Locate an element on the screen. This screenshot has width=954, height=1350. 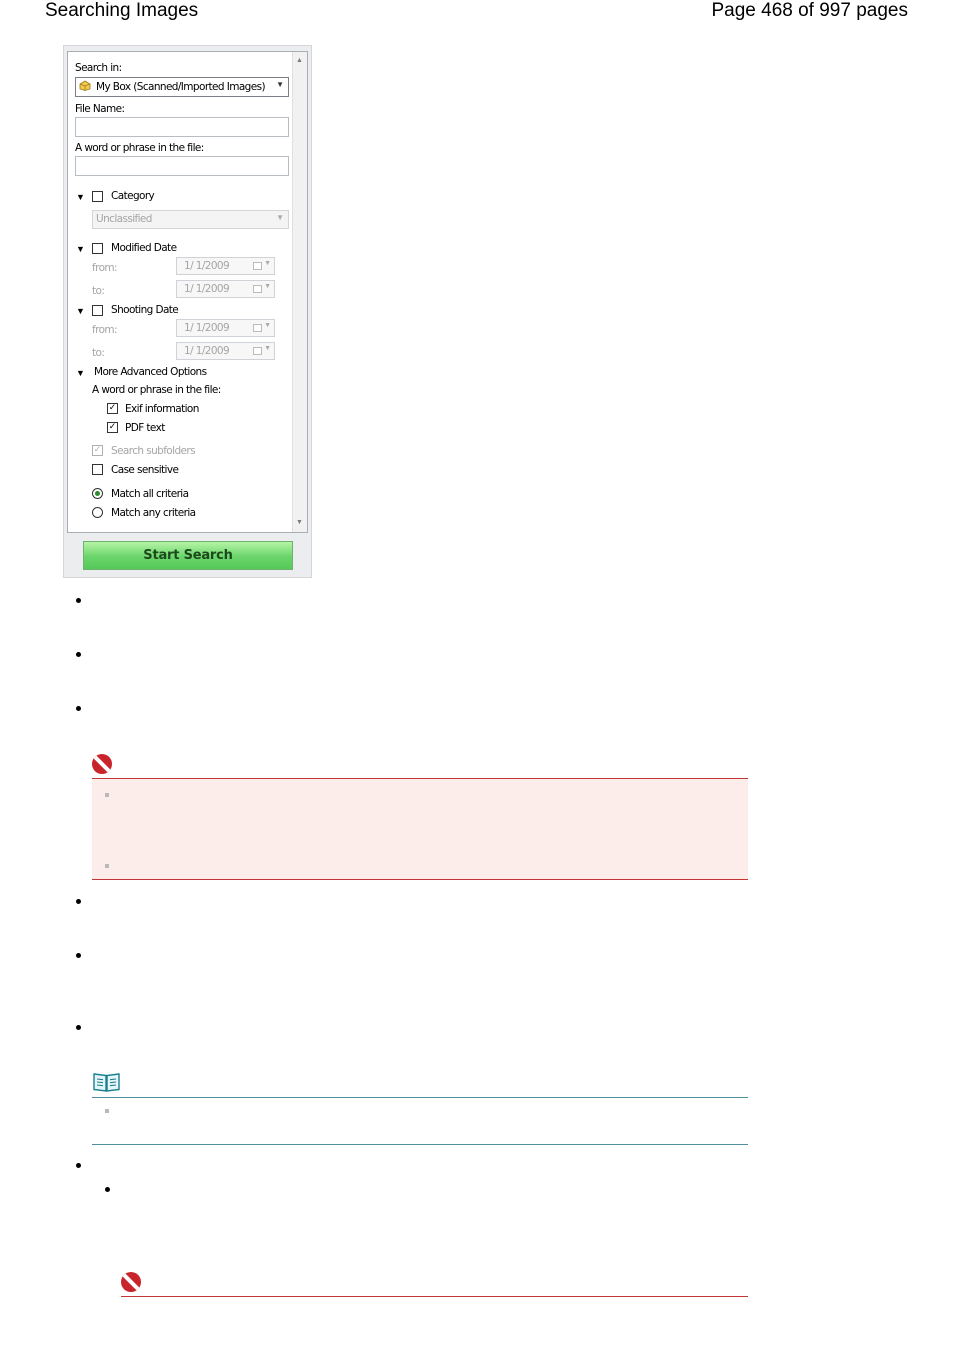
search-subfolders-checkbox: ✓ is located at coordinates (97, 450).